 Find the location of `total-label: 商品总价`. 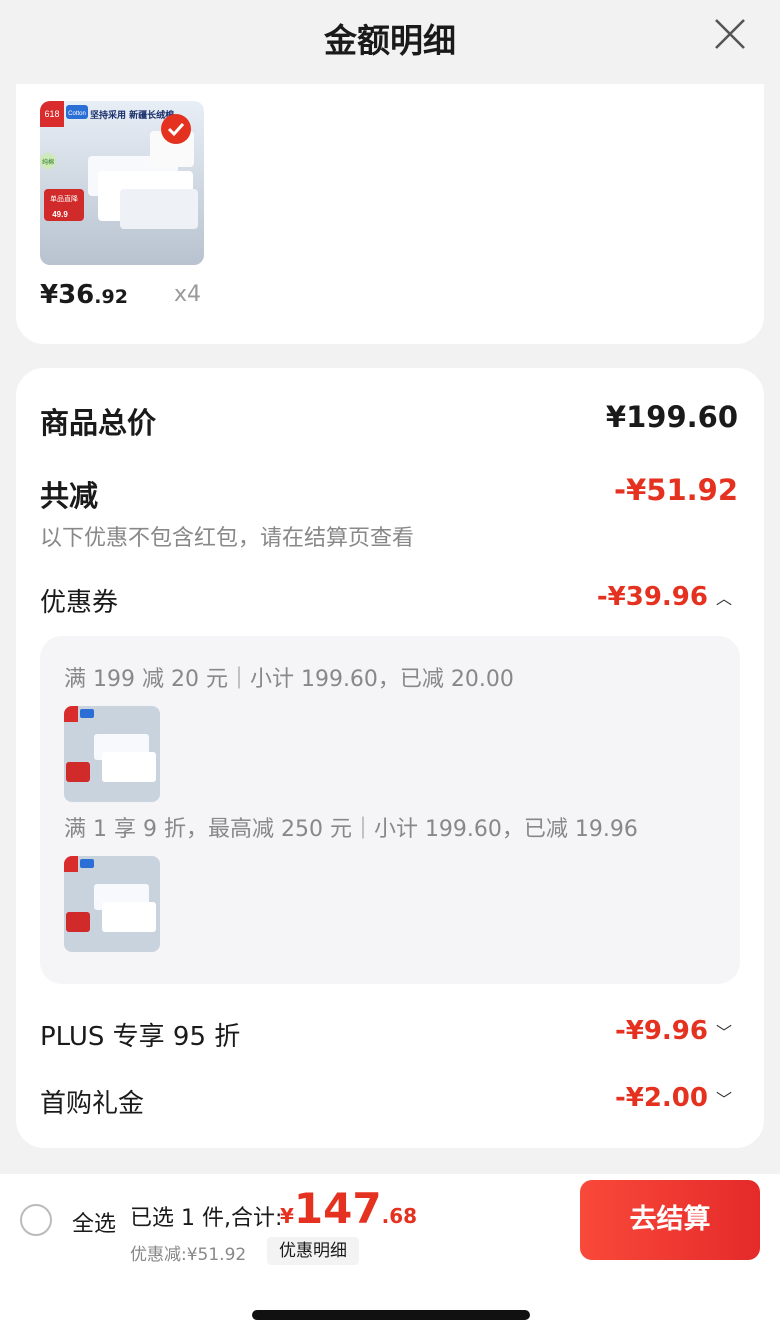

total-label: 商品总价 is located at coordinates (98, 423).